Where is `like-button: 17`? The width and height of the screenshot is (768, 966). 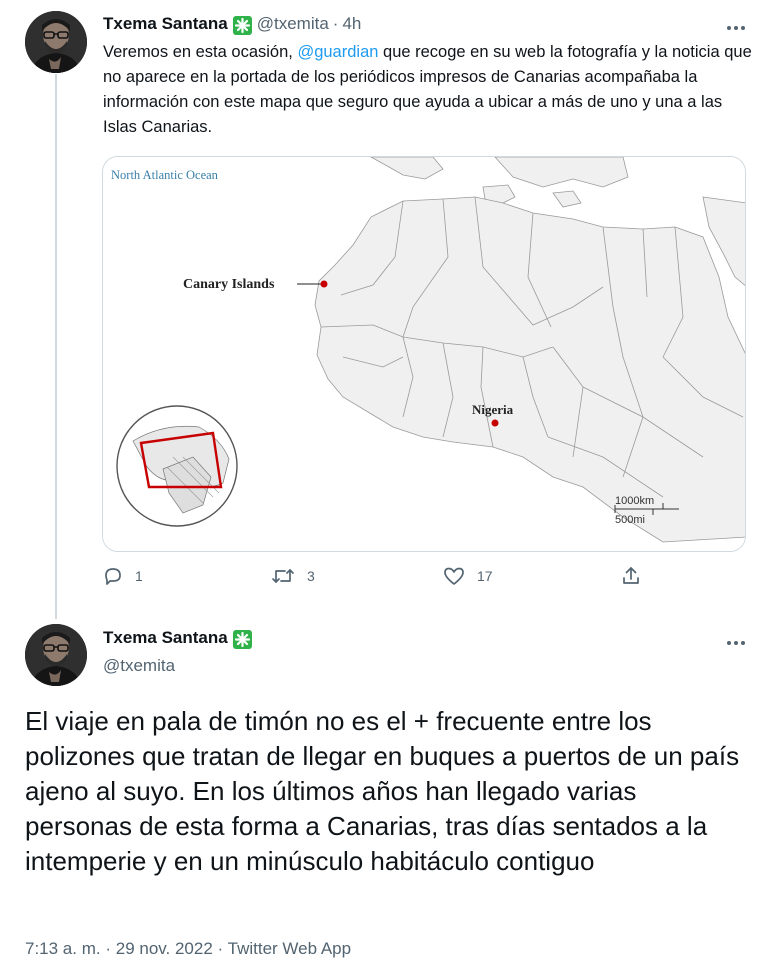
like-button: 17 is located at coordinates (468, 576).